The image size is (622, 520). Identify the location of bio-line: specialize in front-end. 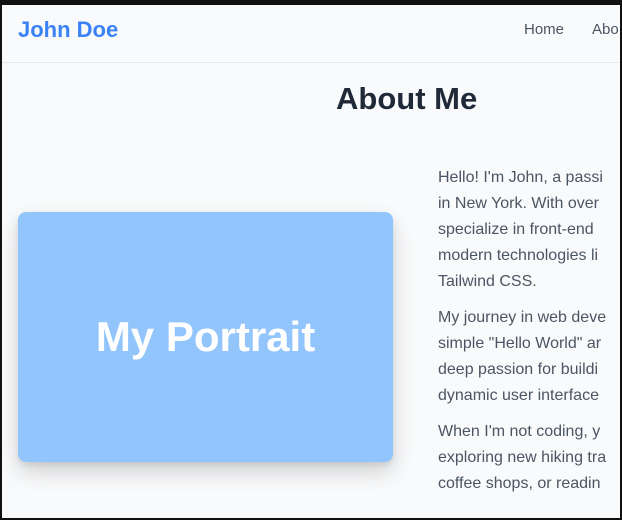
(516, 229).